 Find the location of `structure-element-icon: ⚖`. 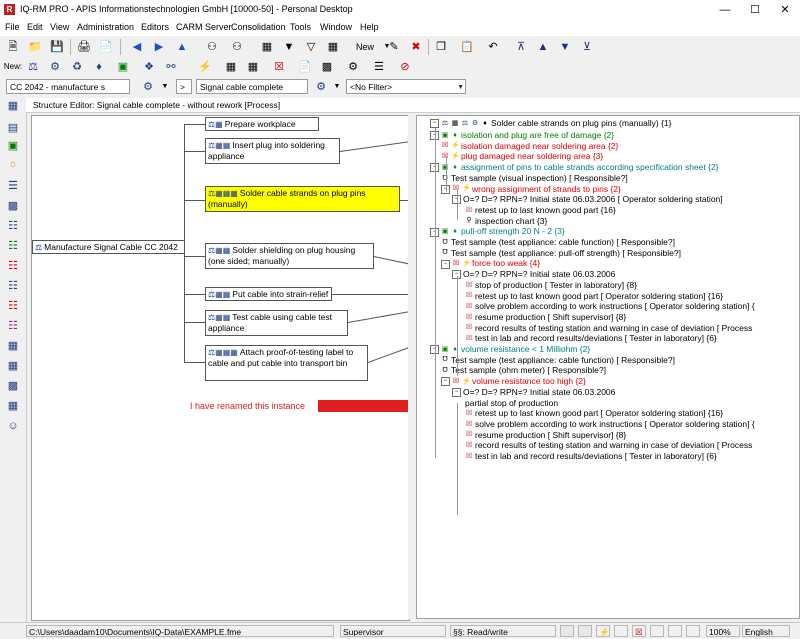

structure-element-icon: ⚖ is located at coordinates (33, 67).